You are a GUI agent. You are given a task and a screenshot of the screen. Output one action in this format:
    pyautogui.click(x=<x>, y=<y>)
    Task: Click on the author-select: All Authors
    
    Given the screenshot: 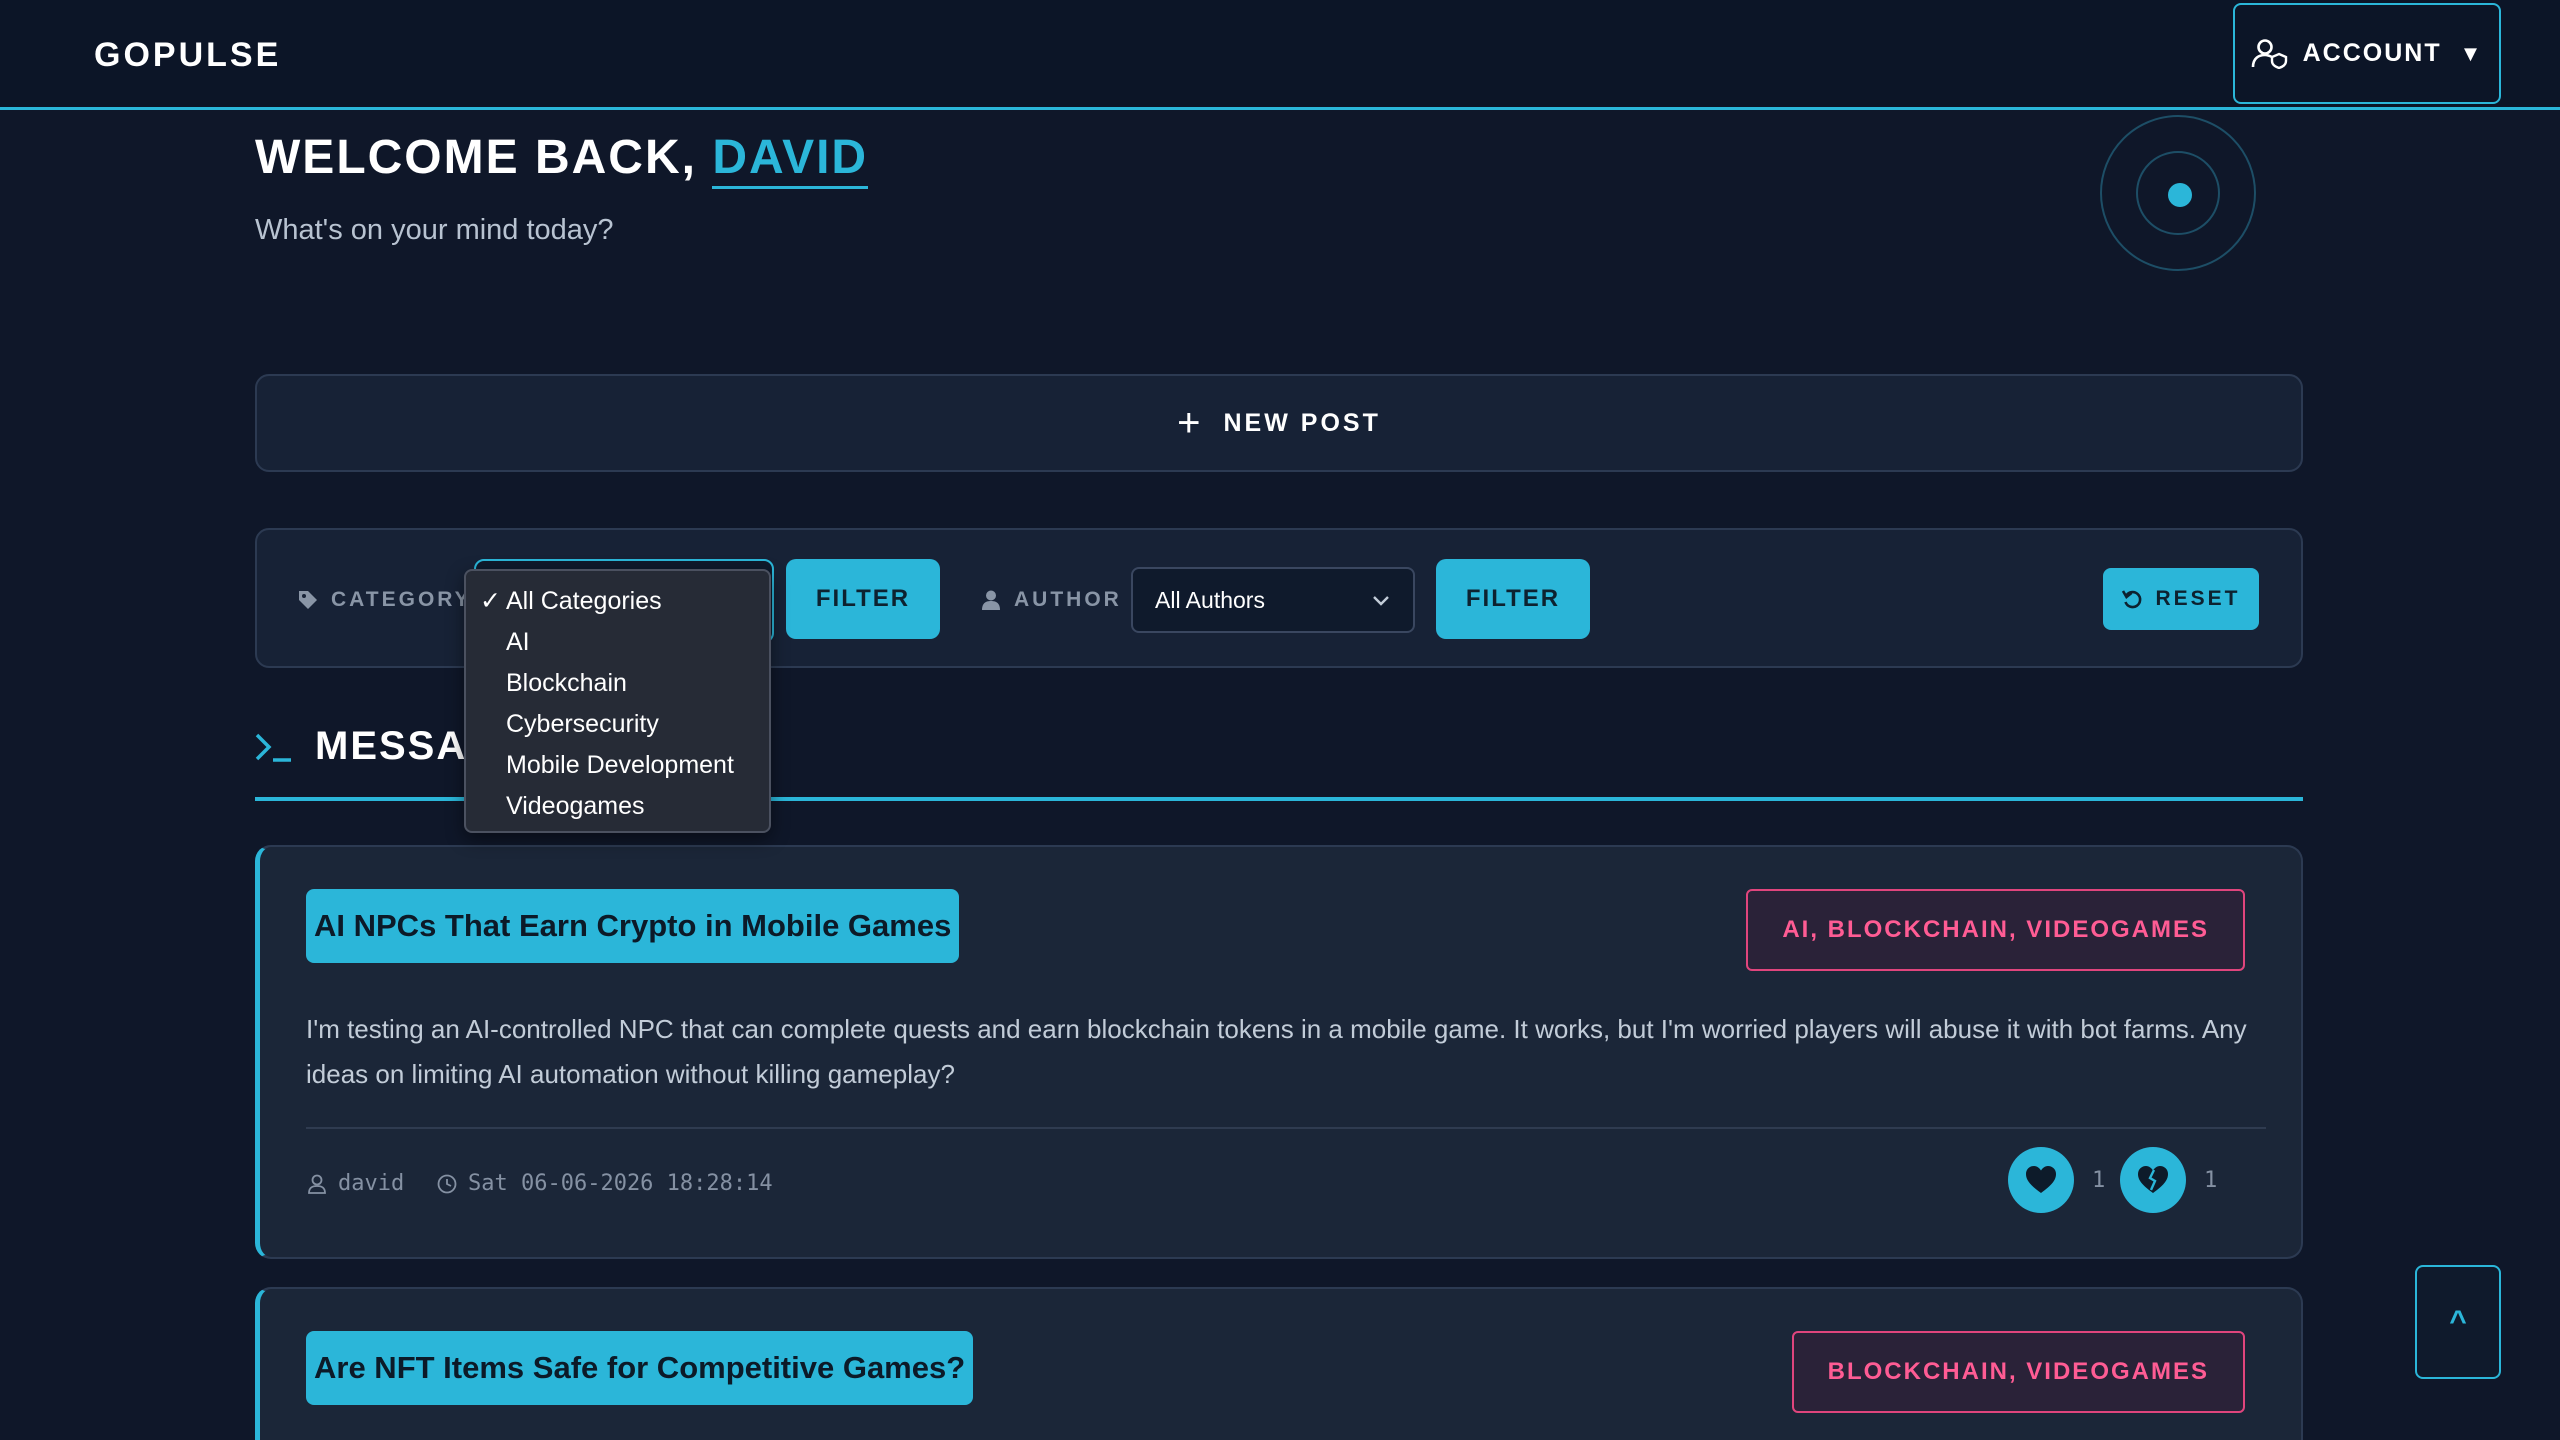 What is the action you would take?
    pyautogui.click(x=1273, y=600)
    